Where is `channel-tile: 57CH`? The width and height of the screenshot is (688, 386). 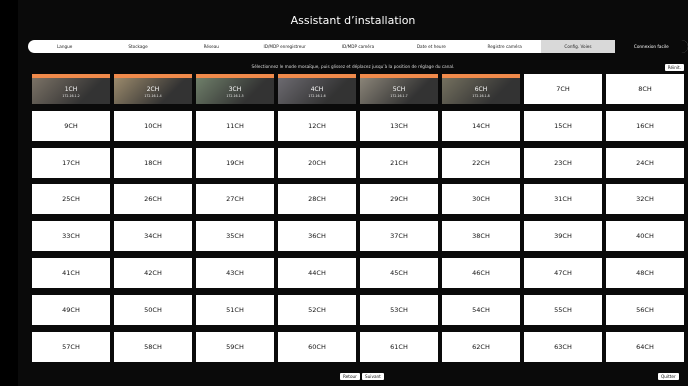 channel-tile: 57CH is located at coordinates (71, 346).